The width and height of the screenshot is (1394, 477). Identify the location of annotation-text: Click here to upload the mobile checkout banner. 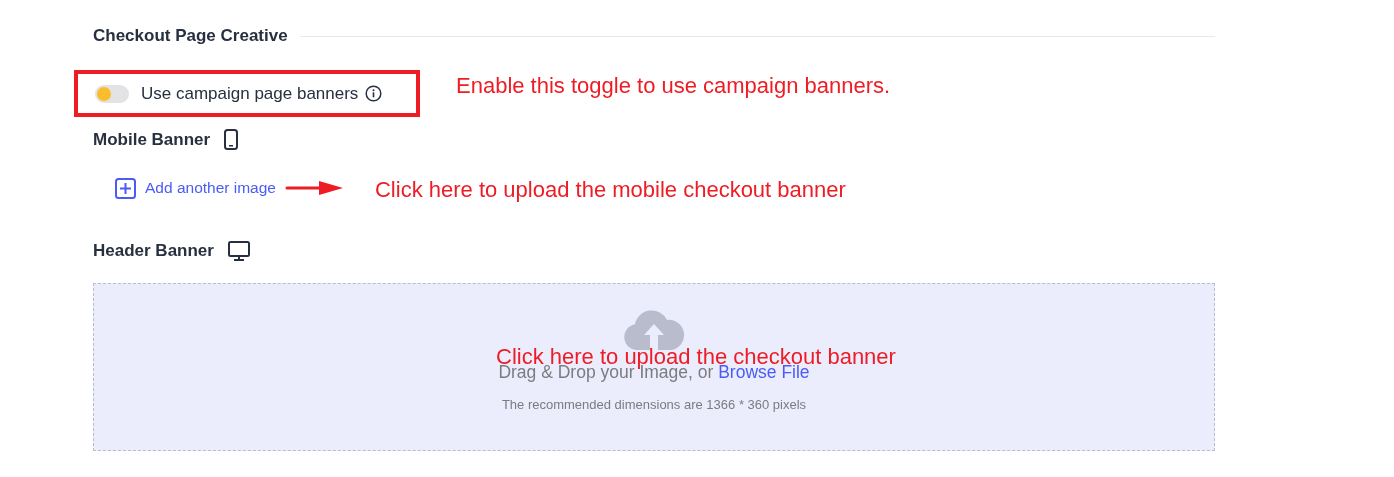
(610, 190).